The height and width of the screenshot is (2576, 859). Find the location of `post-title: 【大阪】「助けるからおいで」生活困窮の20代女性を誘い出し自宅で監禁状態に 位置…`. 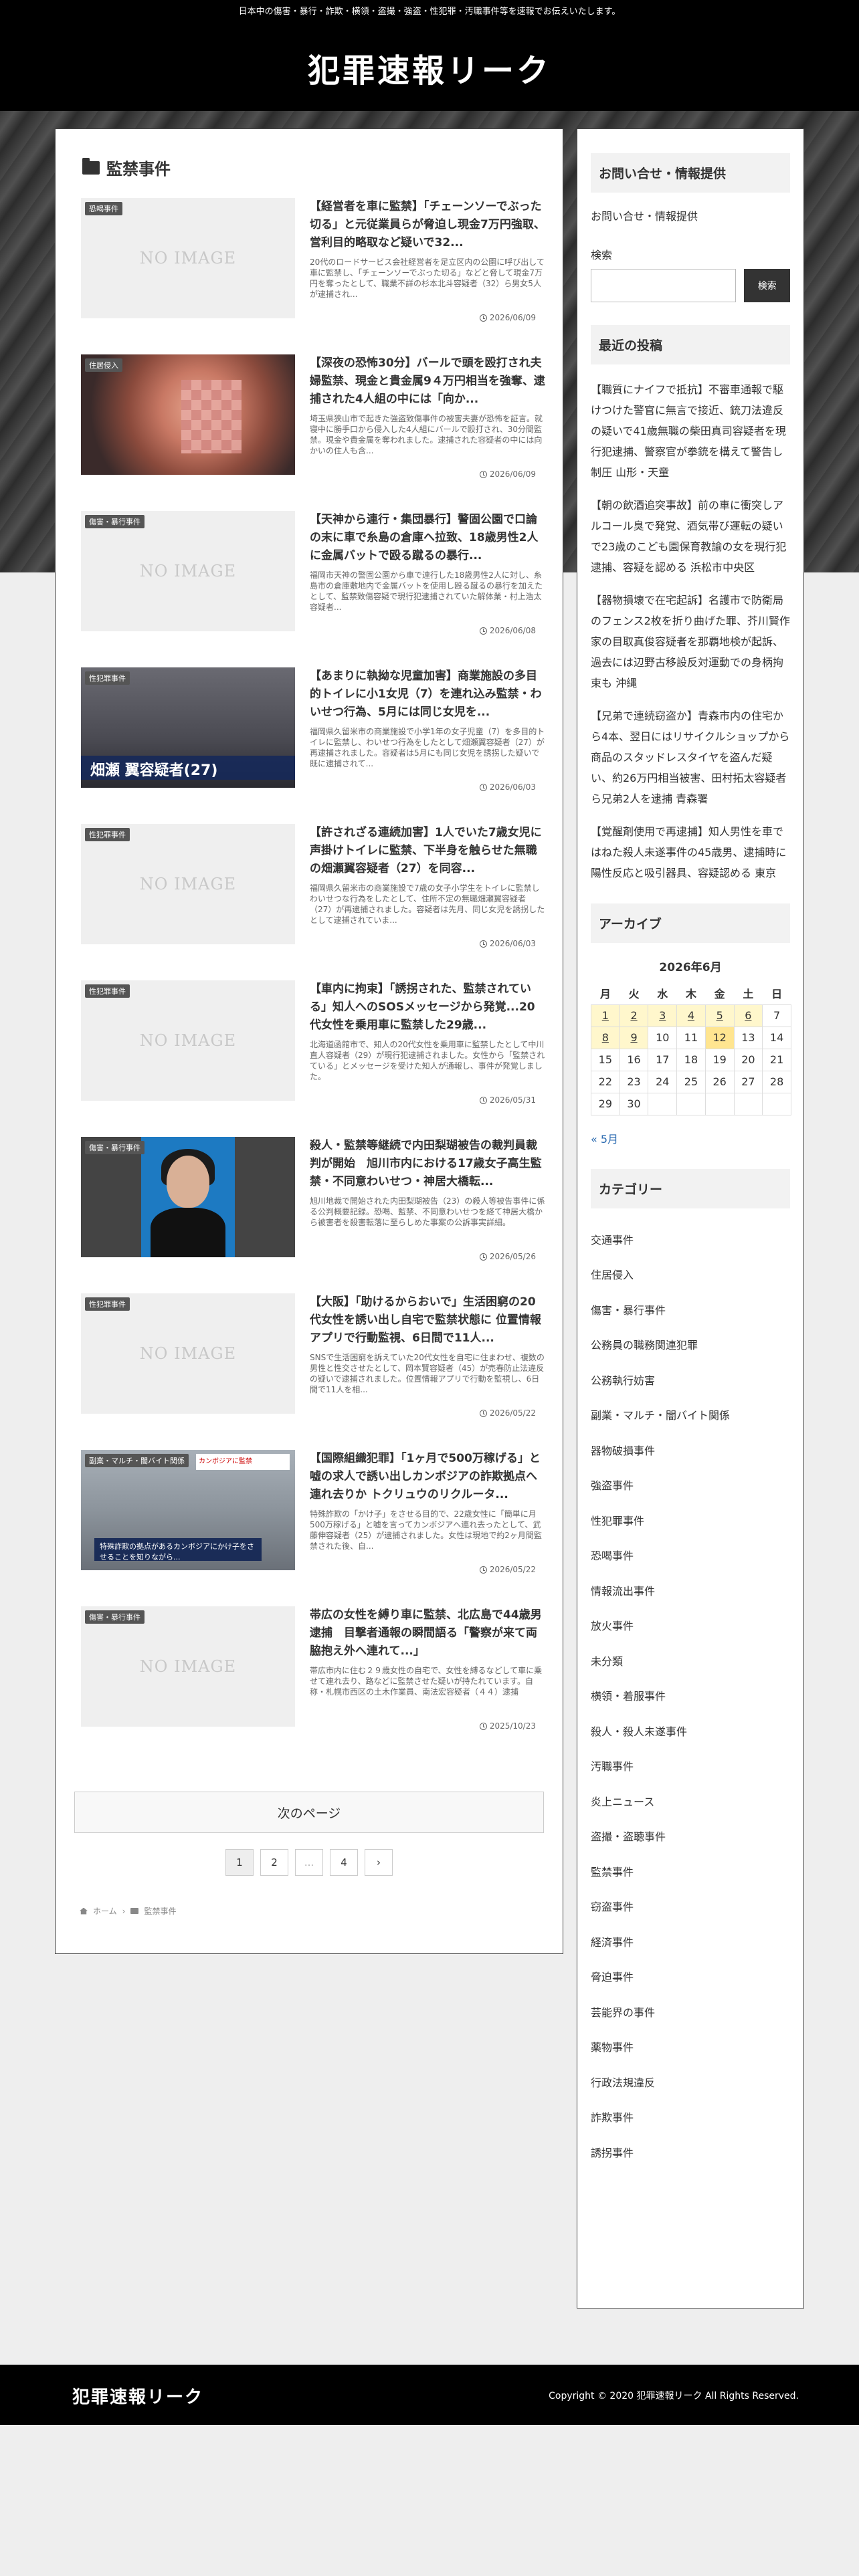

post-title: 【大阪】「助けるからおいで」生活困窮の20代女性を誘い出し自宅で監禁状態に 位置… is located at coordinates (427, 1320).